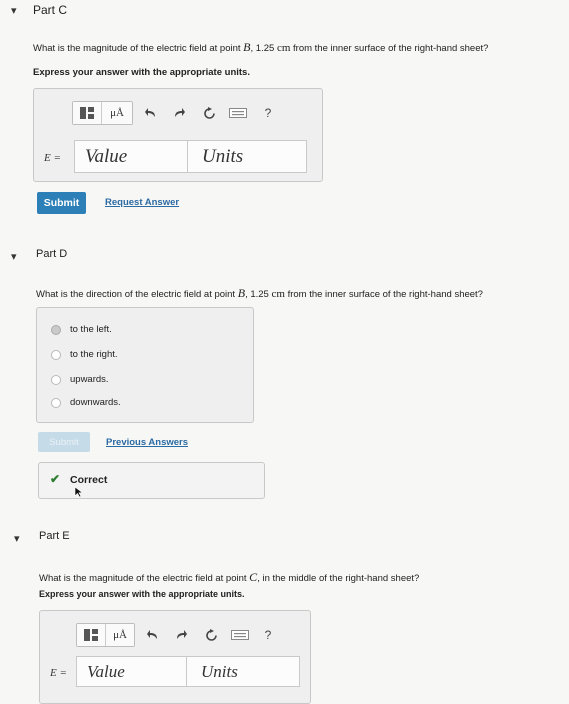 The width and height of the screenshot is (569, 704). I want to click on part-c-value-input: Value, so click(133, 156).